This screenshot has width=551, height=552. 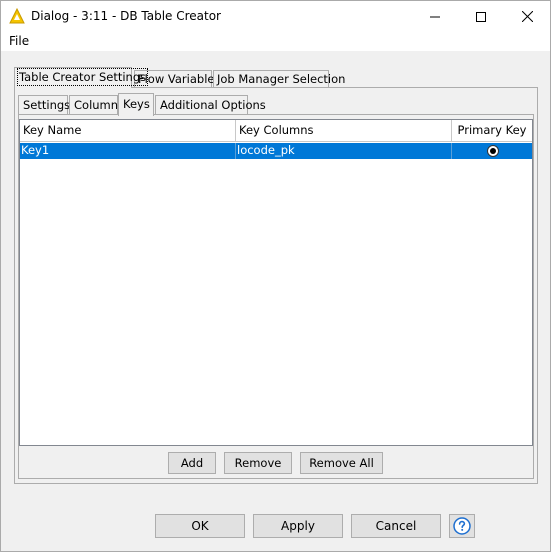 I want to click on tab-label: Flow Variables, so click(x=179, y=79).